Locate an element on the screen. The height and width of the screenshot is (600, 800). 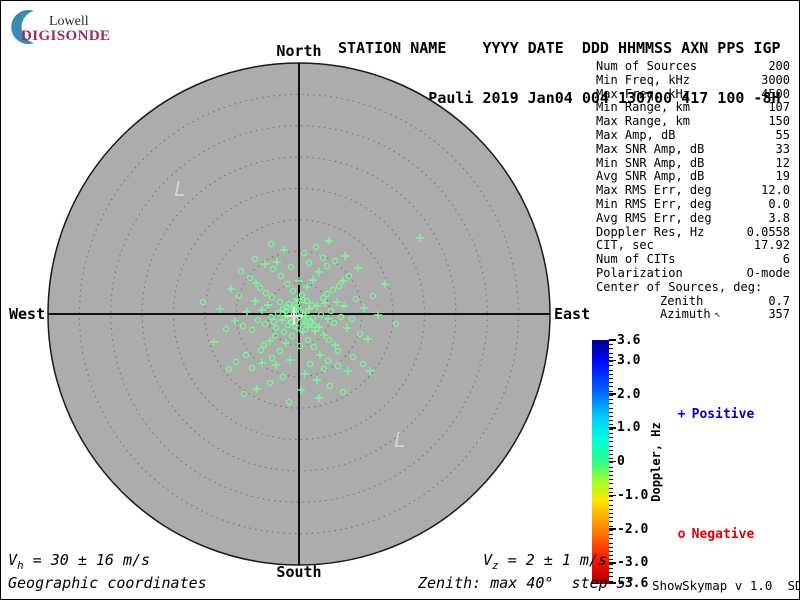
colorbar-tick-label: -2.0 is located at coordinates (633, 529).